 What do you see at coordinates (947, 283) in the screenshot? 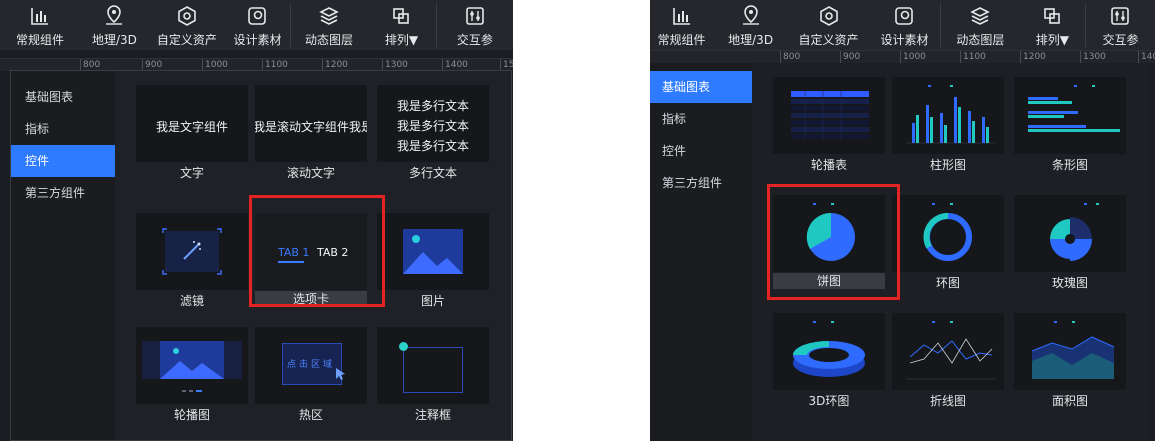
I see `card-label: 环图` at bounding box center [947, 283].